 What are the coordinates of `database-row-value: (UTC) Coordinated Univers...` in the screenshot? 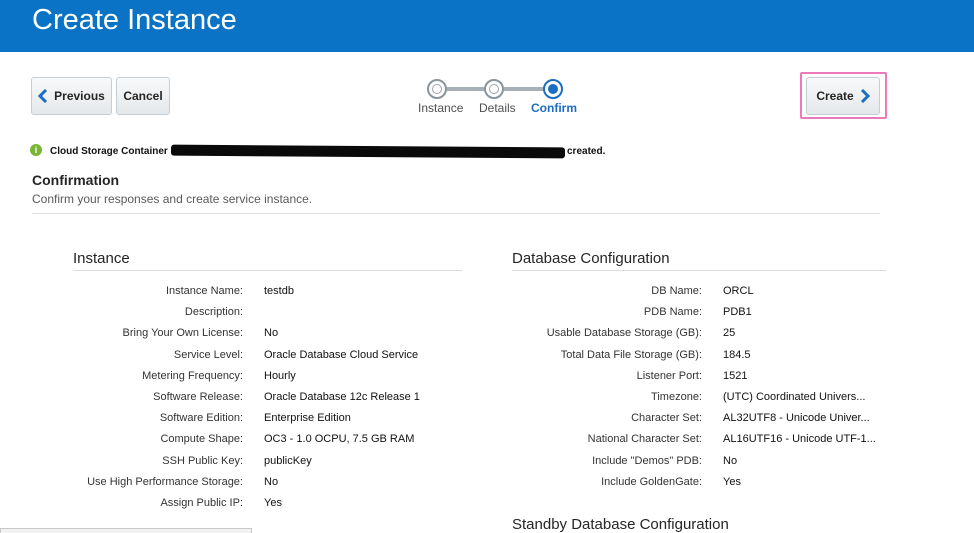 It's located at (794, 397).